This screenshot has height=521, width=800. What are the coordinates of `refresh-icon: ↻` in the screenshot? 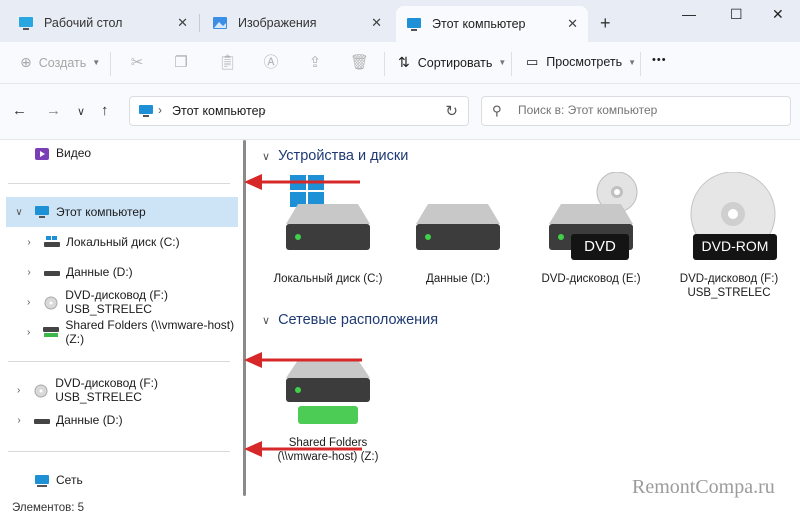 It's located at (451, 111).